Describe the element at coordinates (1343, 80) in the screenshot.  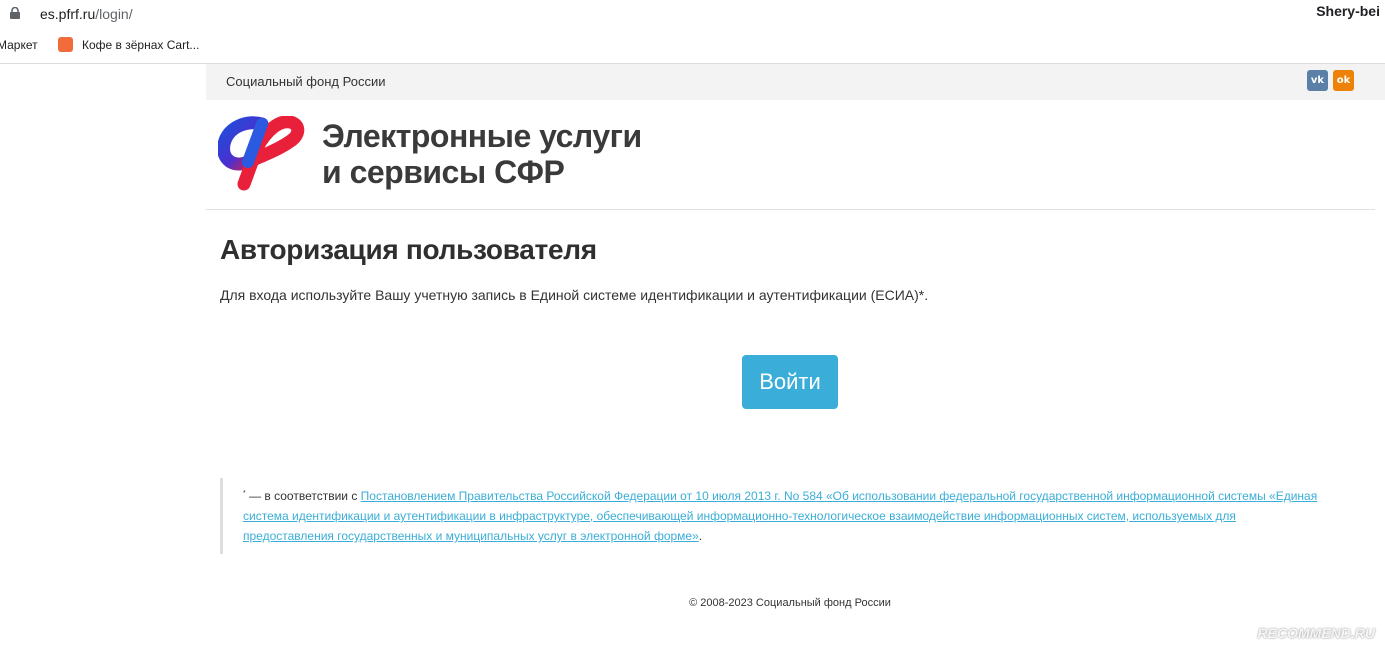
I see `odnoklassniki-icon: ok` at that location.